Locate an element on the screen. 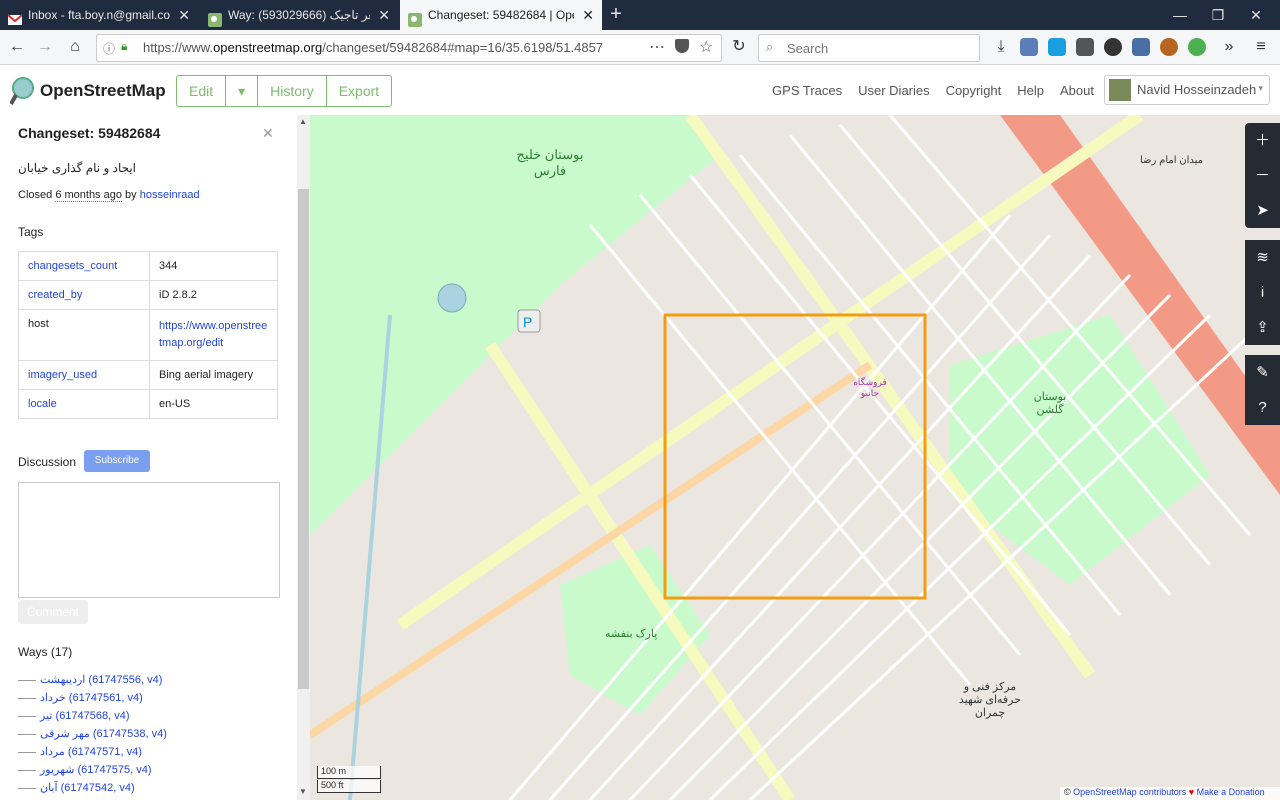 The width and height of the screenshot is (1280, 800). history-button: History is located at coordinates (292, 91).